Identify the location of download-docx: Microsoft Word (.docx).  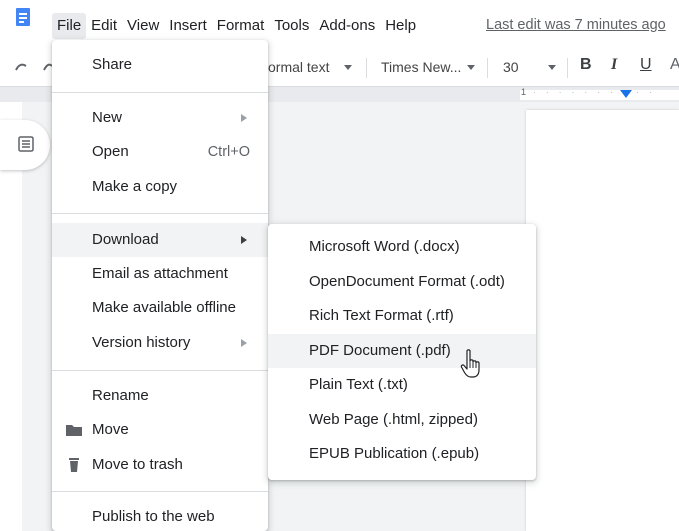
(402, 247).